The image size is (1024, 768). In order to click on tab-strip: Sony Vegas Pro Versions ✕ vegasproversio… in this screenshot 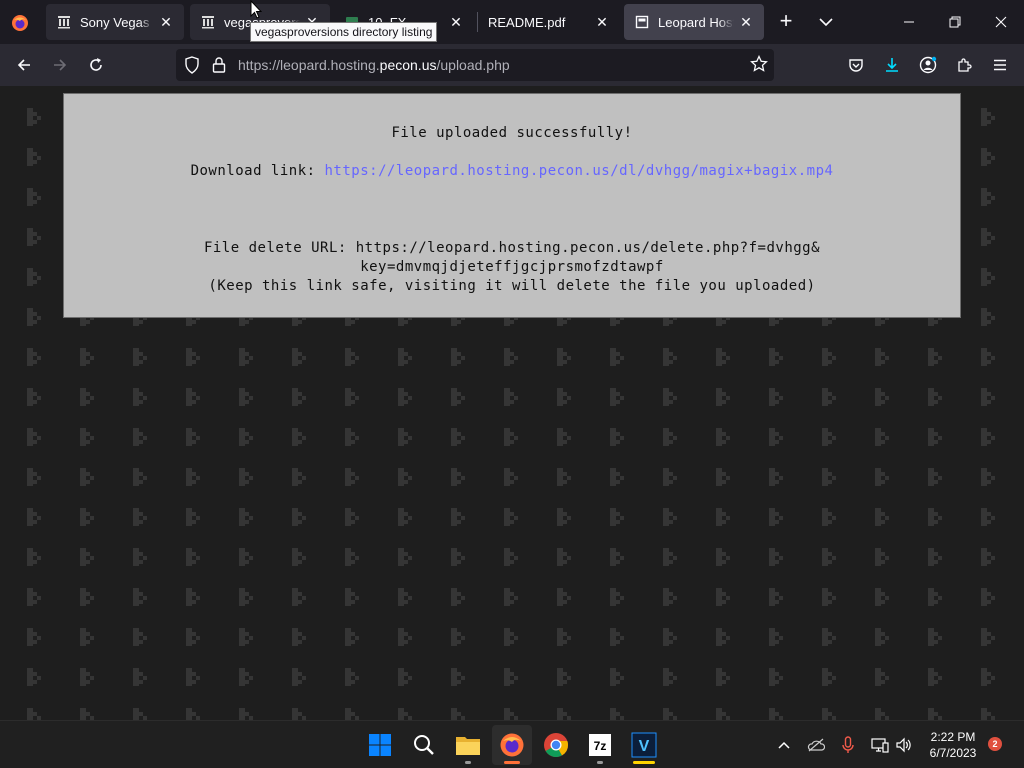, I will do `click(512, 22)`.